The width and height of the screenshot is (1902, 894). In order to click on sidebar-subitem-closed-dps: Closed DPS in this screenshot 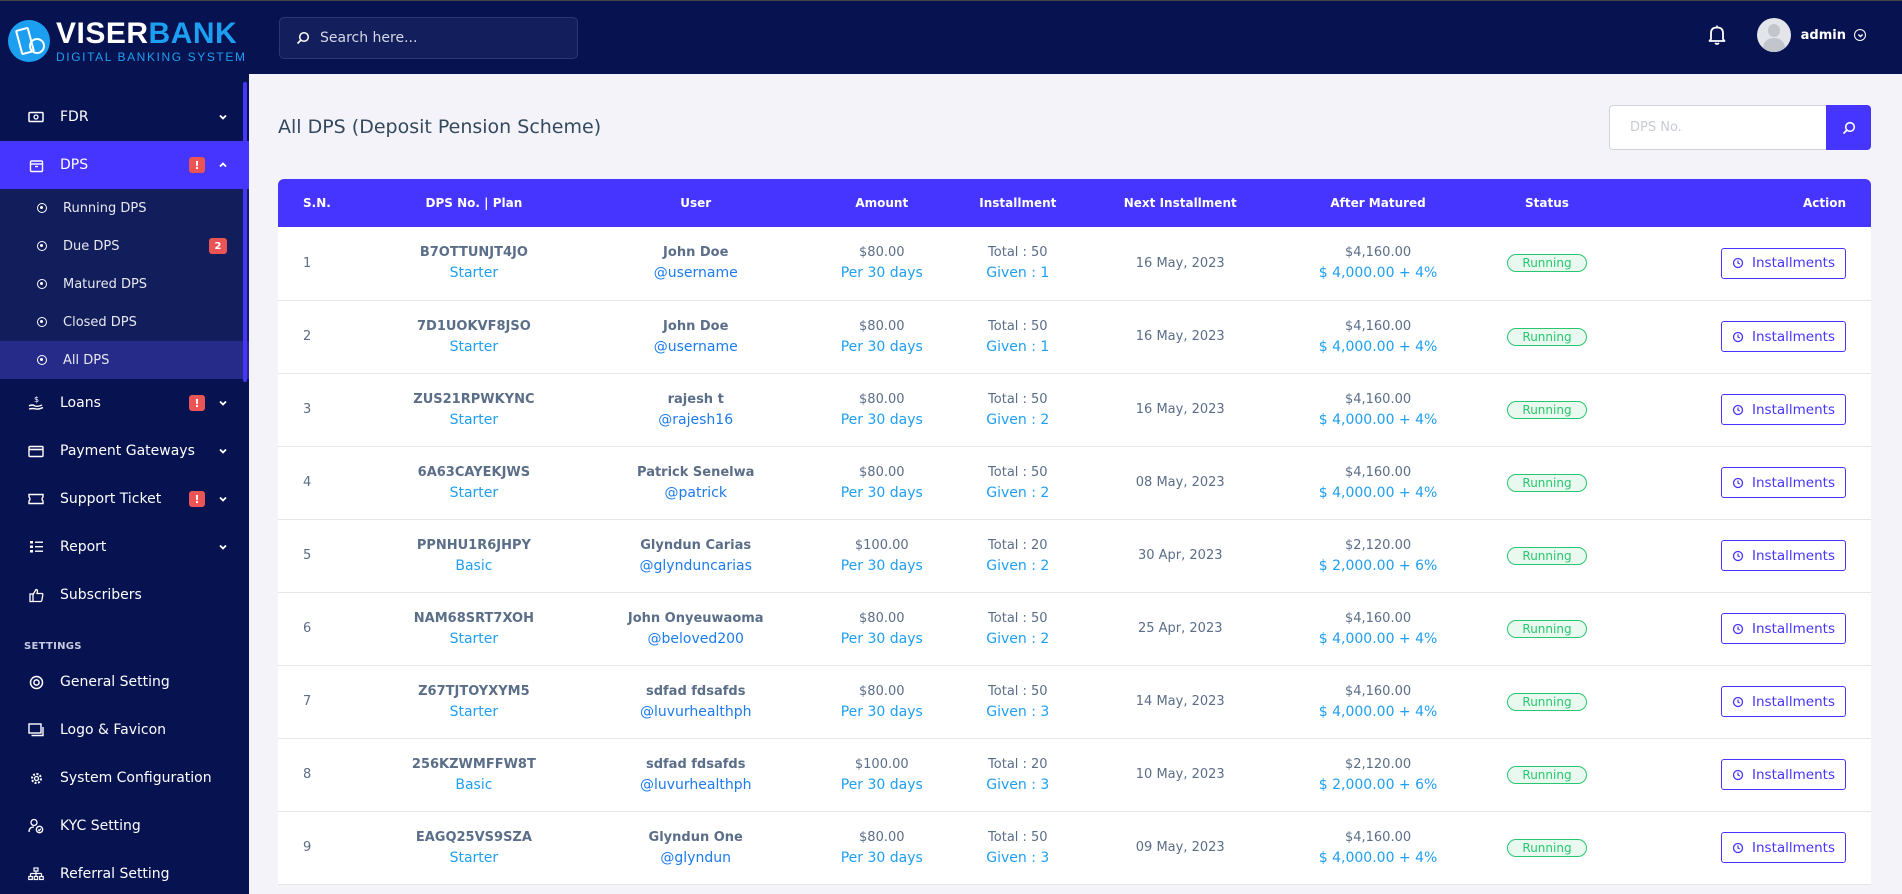, I will do `click(124, 322)`.